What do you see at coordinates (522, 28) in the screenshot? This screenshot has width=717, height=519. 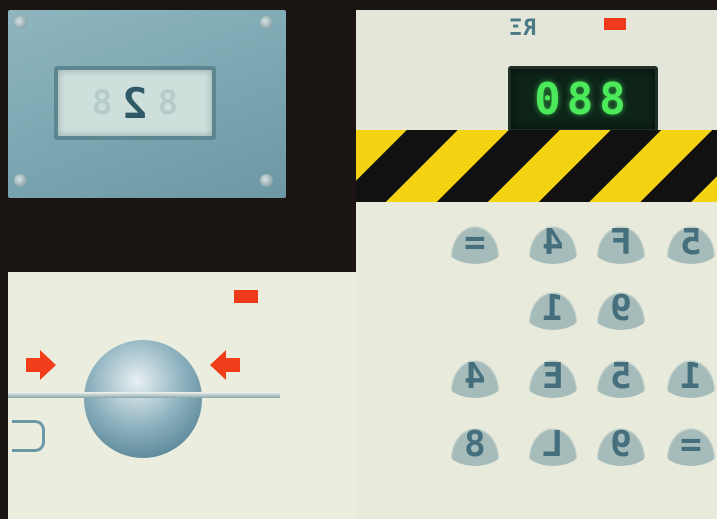 I see `code-panel-label: RΞ` at bounding box center [522, 28].